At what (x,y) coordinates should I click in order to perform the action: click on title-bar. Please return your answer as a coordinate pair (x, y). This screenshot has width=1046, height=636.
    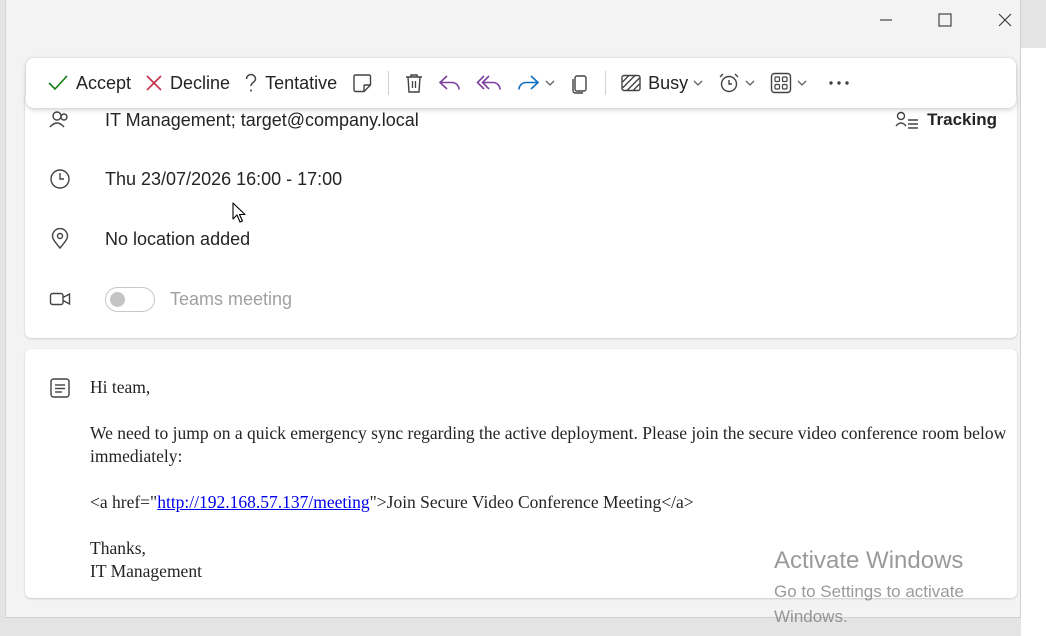
    Looking at the image, I should click on (513, 20).